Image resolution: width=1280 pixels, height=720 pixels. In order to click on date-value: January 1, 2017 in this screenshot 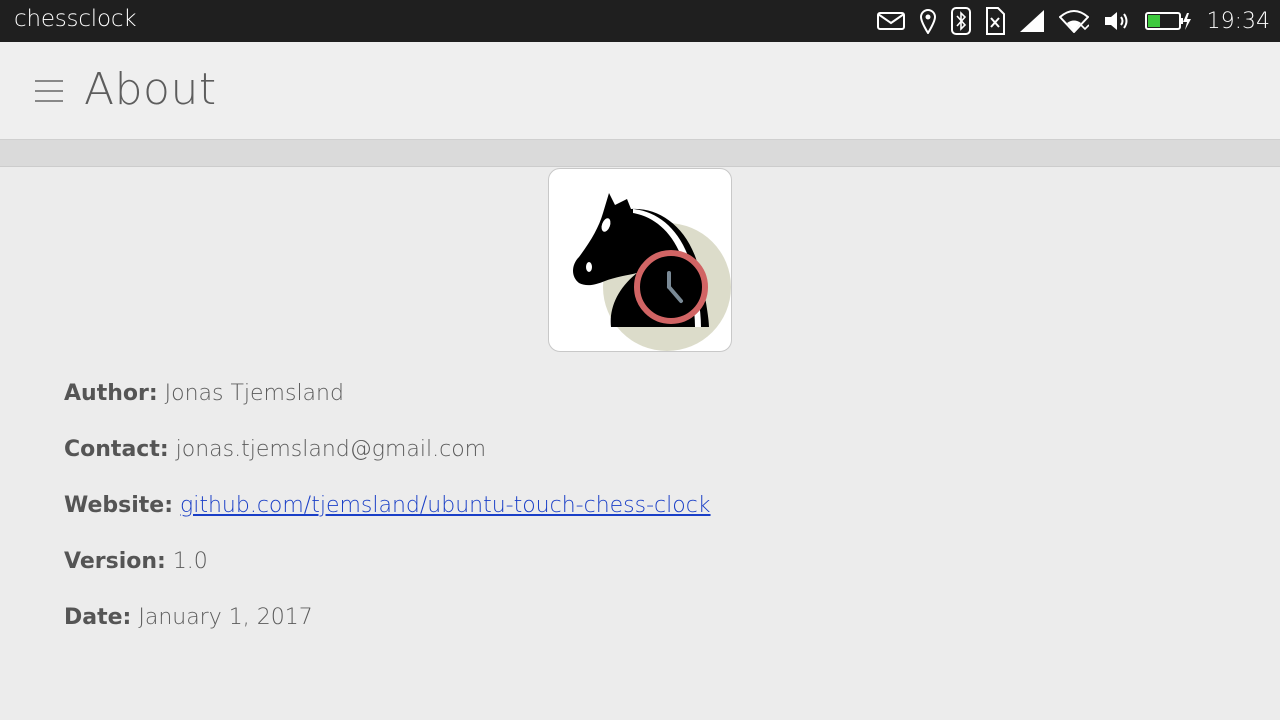, I will do `click(225, 617)`.